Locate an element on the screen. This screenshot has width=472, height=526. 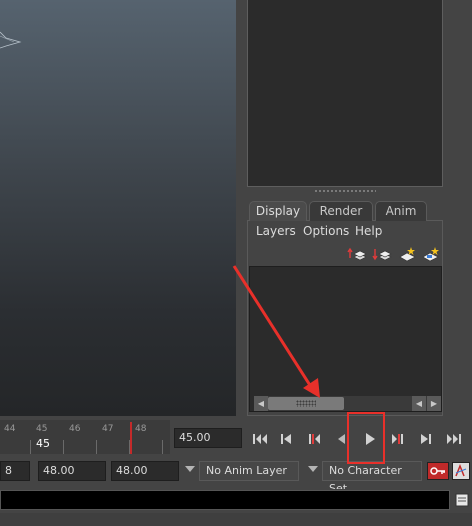
tab-render: Render is located at coordinates (341, 211).